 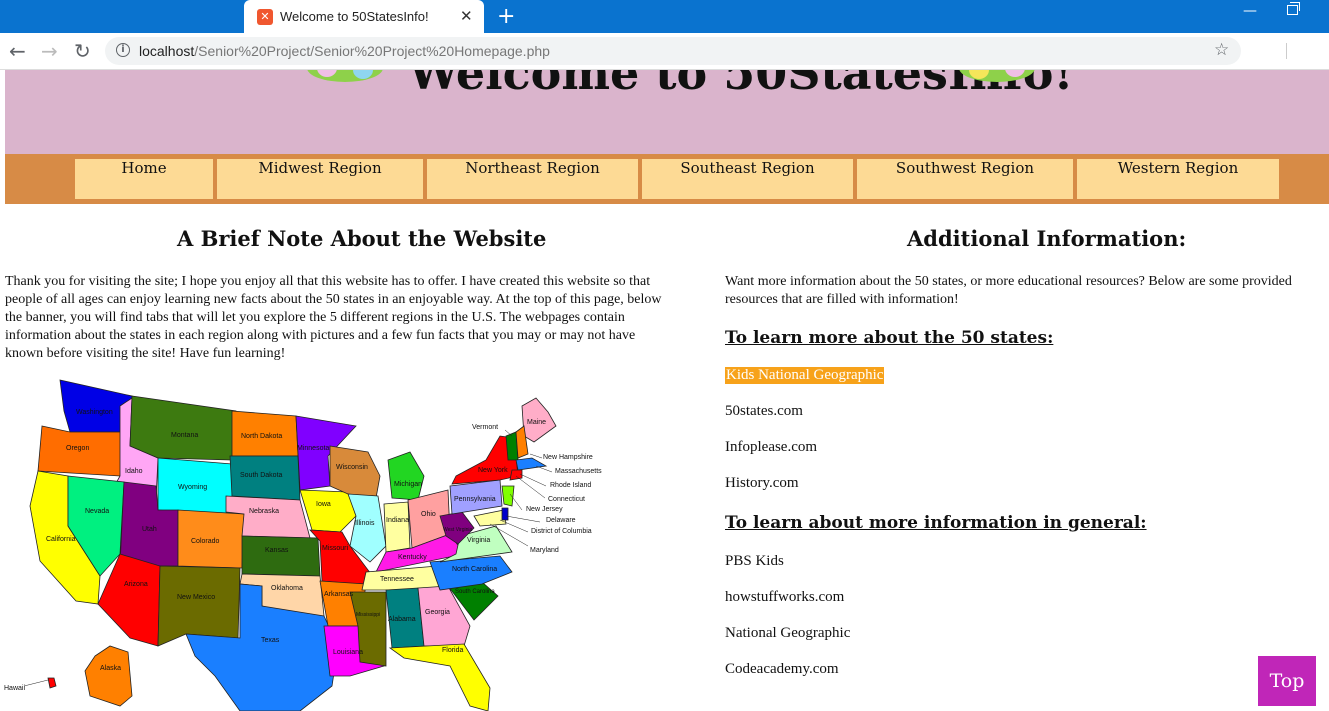 I want to click on map-label: District of Columbia, so click(x=561, y=531).